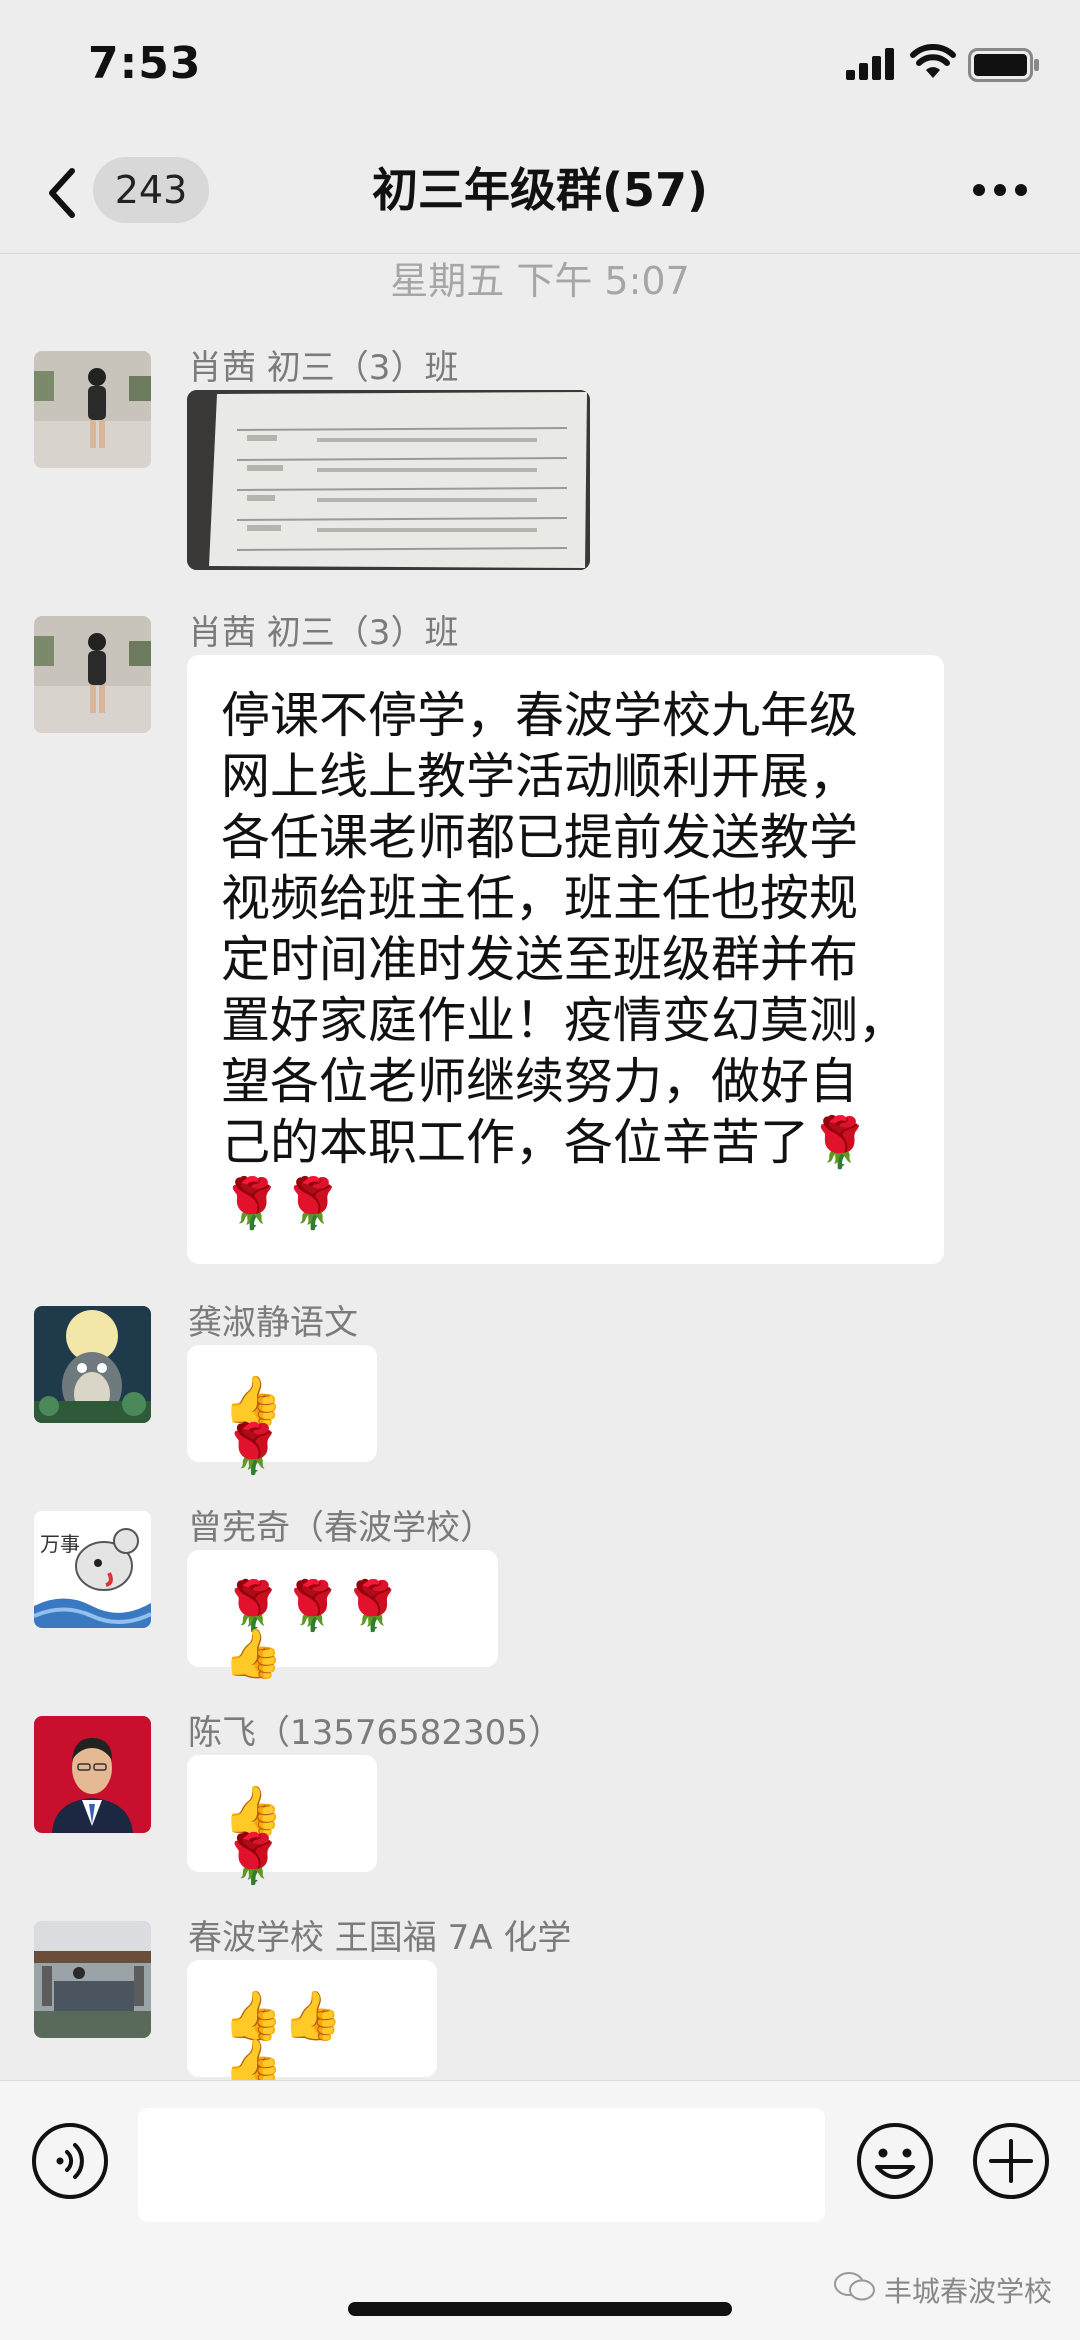 This screenshot has width=1080, height=2340. I want to click on emoji-content: 🌹🌹🌹👍, so click(313, 1630).